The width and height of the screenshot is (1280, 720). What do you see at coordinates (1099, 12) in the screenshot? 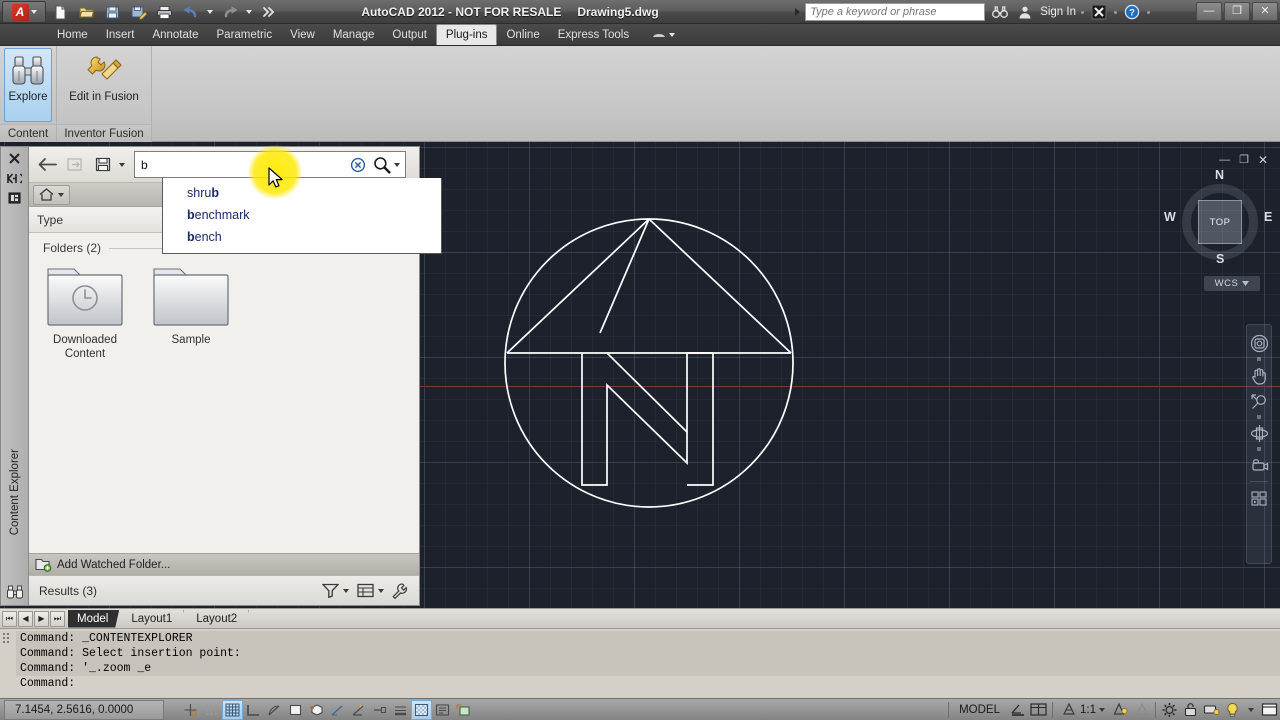
I see `autodesk-exchange-icon` at bounding box center [1099, 12].